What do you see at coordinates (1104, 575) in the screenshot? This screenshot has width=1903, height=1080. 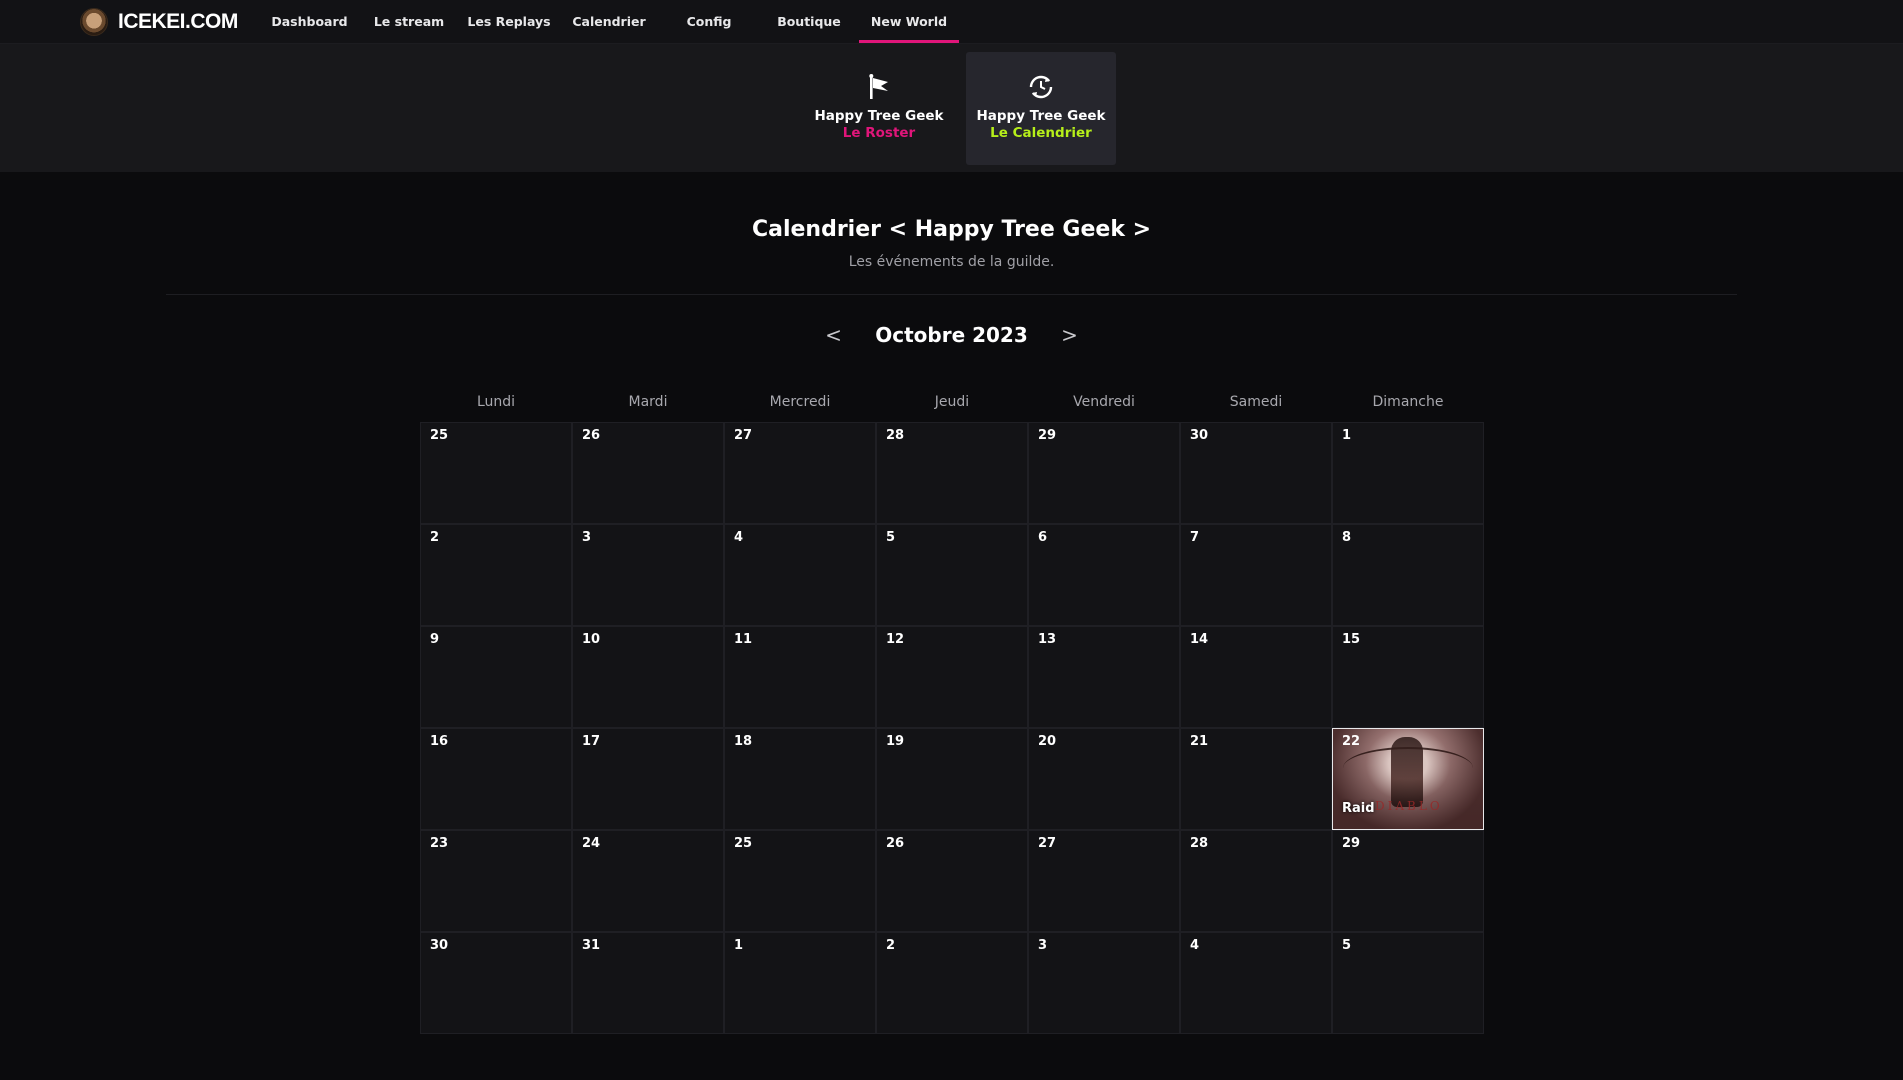 I see `calendar-day: 6` at bounding box center [1104, 575].